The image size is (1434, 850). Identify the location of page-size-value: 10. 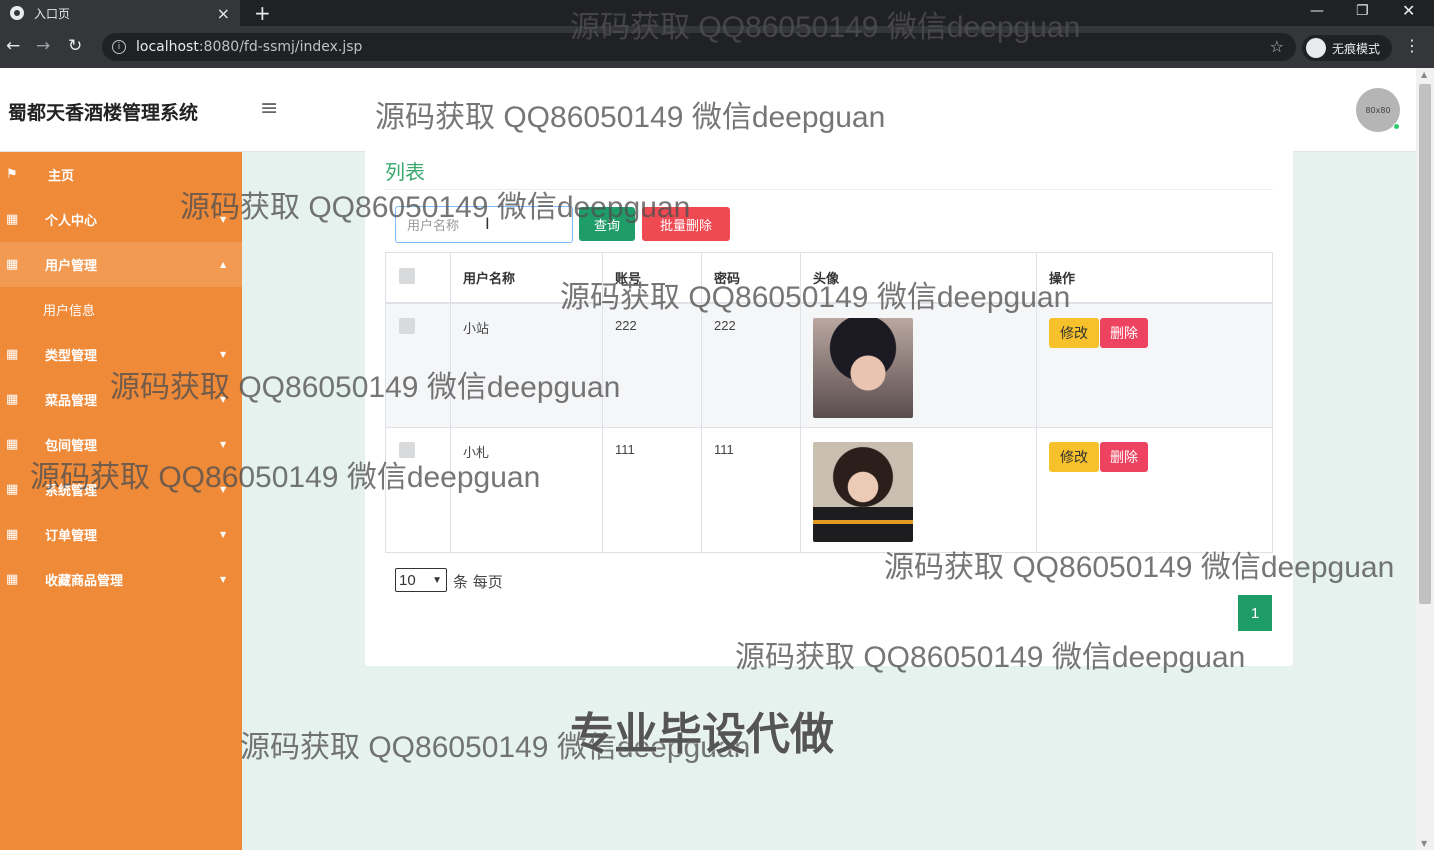
(407, 580).